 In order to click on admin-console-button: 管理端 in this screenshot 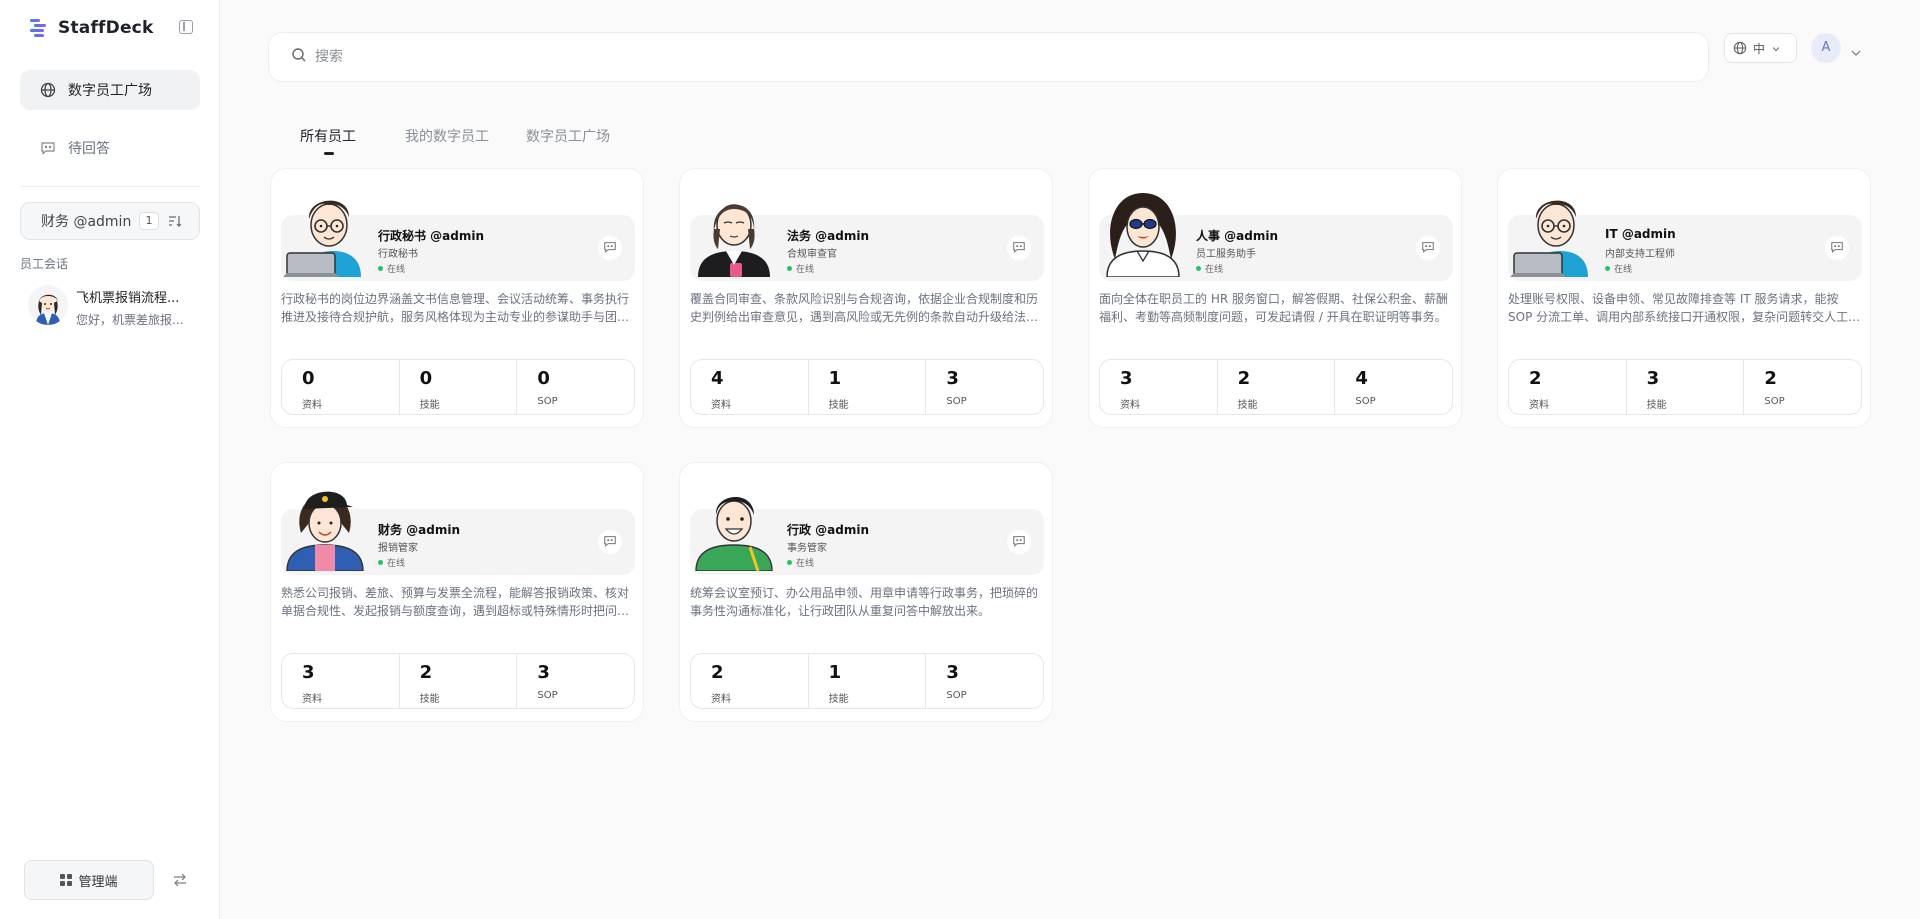, I will do `click(89, 880)`.